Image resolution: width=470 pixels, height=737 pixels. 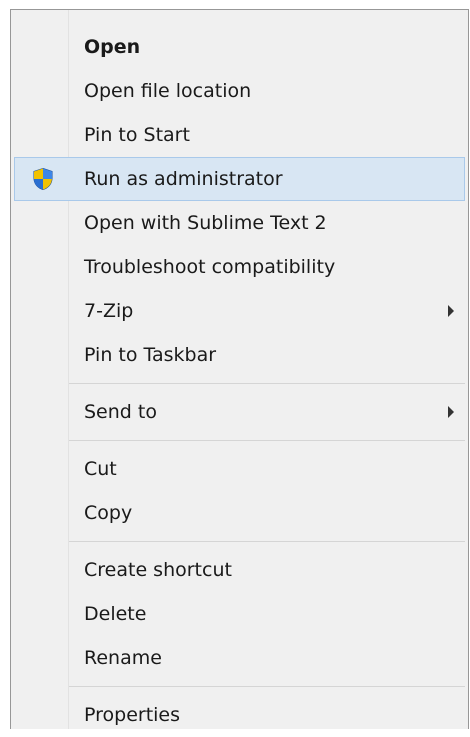 I want to click on menu-item-label: Pin to Taskbar, so click(x=150, y=355).